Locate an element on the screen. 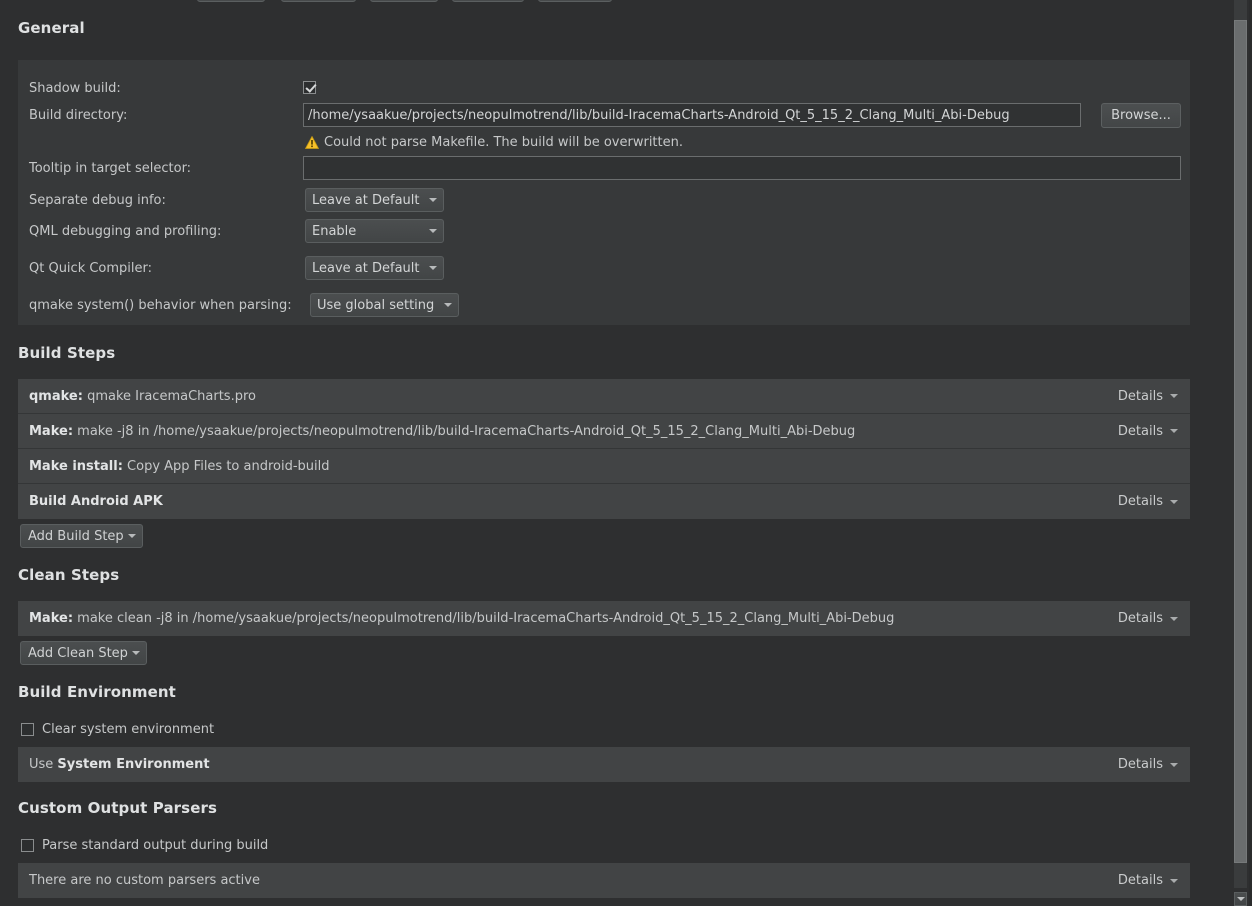  scrollbar-down-arrow-icon is located at coordinates (1240, 899).